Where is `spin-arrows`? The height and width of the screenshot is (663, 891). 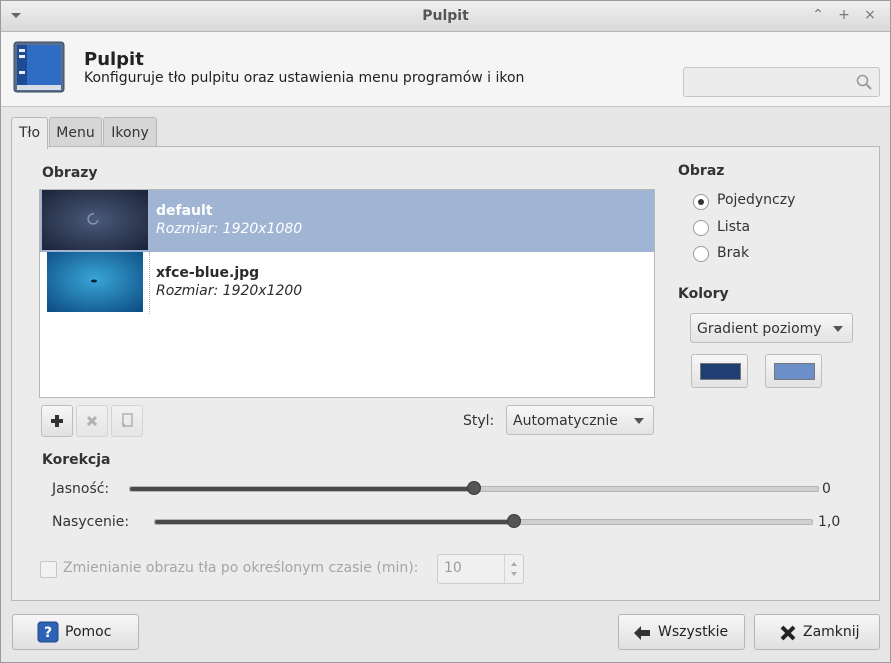 spin-arrows is located at coordinates (513, 569).